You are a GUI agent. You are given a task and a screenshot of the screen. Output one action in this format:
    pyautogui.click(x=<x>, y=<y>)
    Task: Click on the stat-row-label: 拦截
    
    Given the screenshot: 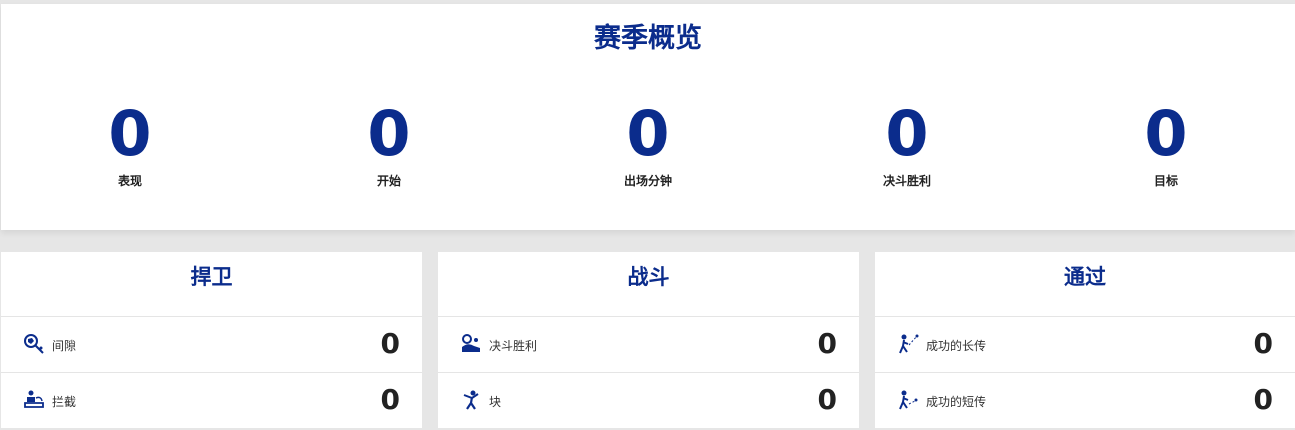 What is the action you would take?
    pyautogui.click(x=64, y=402)
    